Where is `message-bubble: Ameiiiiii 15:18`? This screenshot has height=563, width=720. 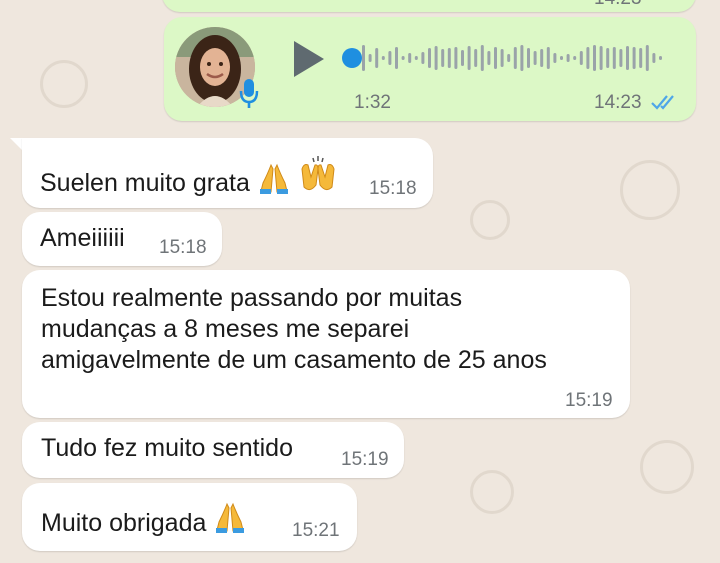
message-bubble: Ameiiiiii 15:18 is located at coordinates (122, 239).